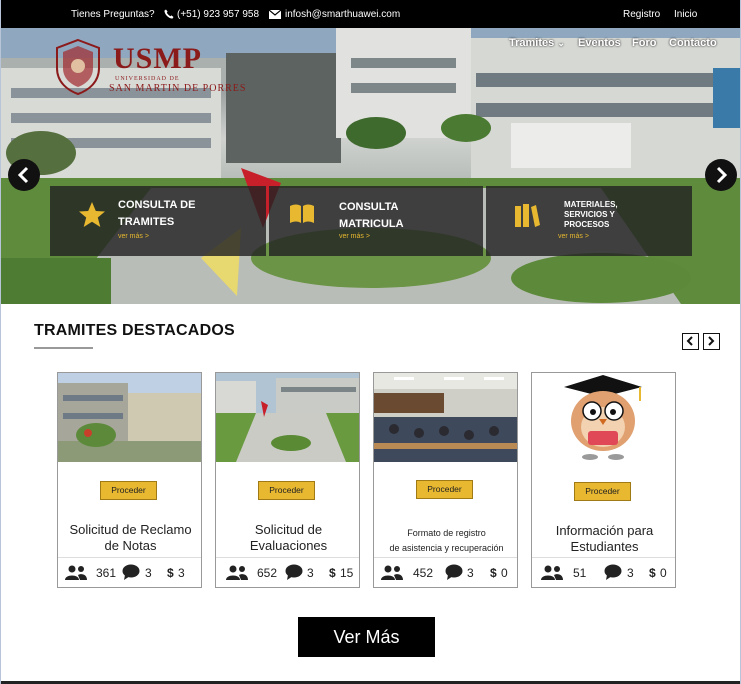 This screenshot has width=741, height=684. Describe the element at coordinates (130, 529) in the screenshot. I see `card-title: Solicitud de Reclamo` at that location.